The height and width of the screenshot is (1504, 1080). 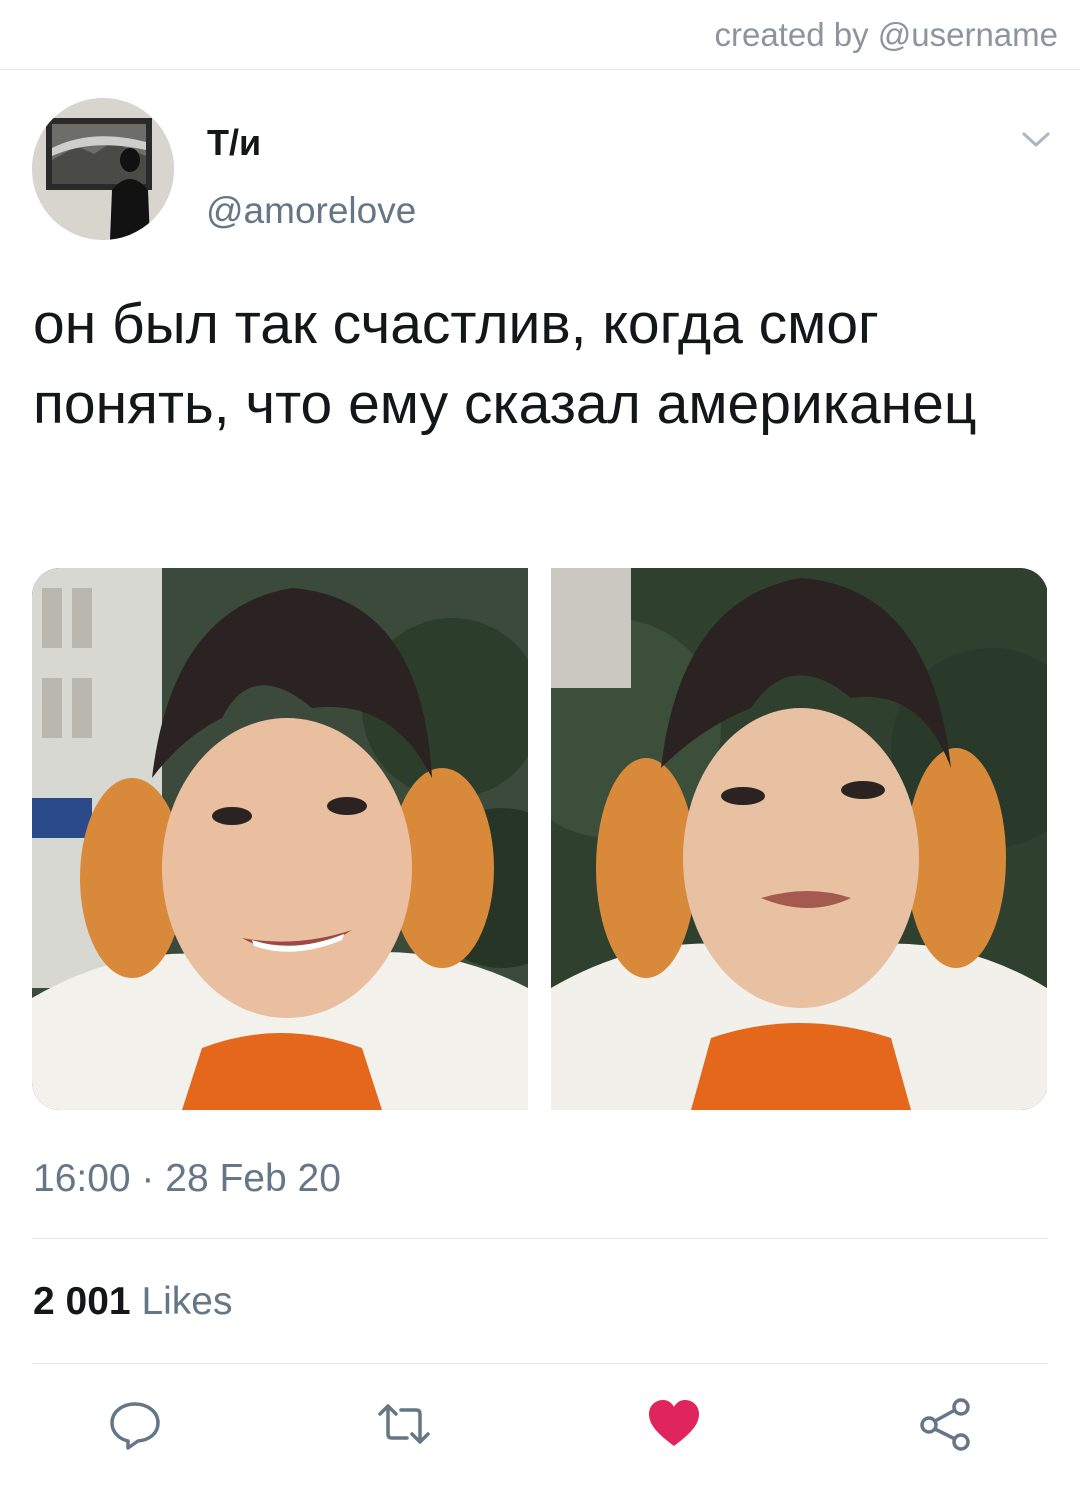 What do you see at coordinates (404, 1424) in the screenshot?
I see `retweet-icon` at bounding box center [404, 1424].